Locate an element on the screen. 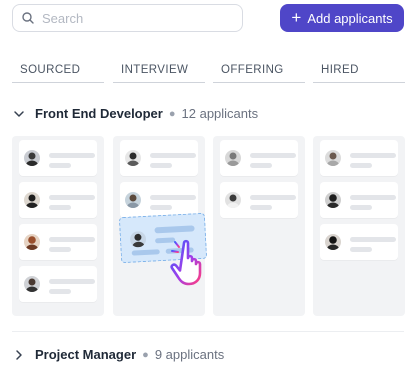 Image resolution: width=410 pixels, height=367 pixels. tab-hired: HIRED is located at coordinates (359, 73).